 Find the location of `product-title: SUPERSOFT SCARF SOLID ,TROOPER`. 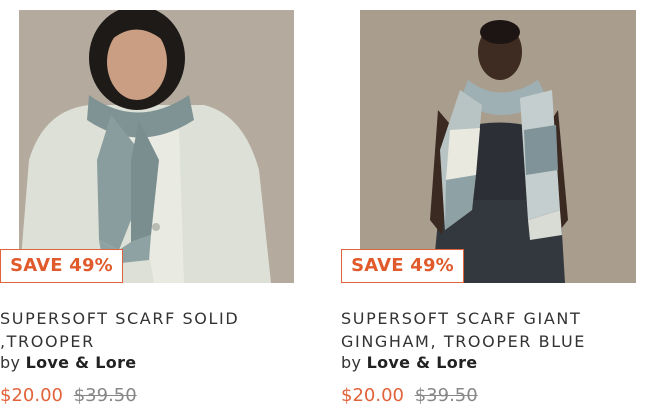

product-title: SUPERSOFT SCARF SOLID ,TROOPER is located at coordinates (145, 330).